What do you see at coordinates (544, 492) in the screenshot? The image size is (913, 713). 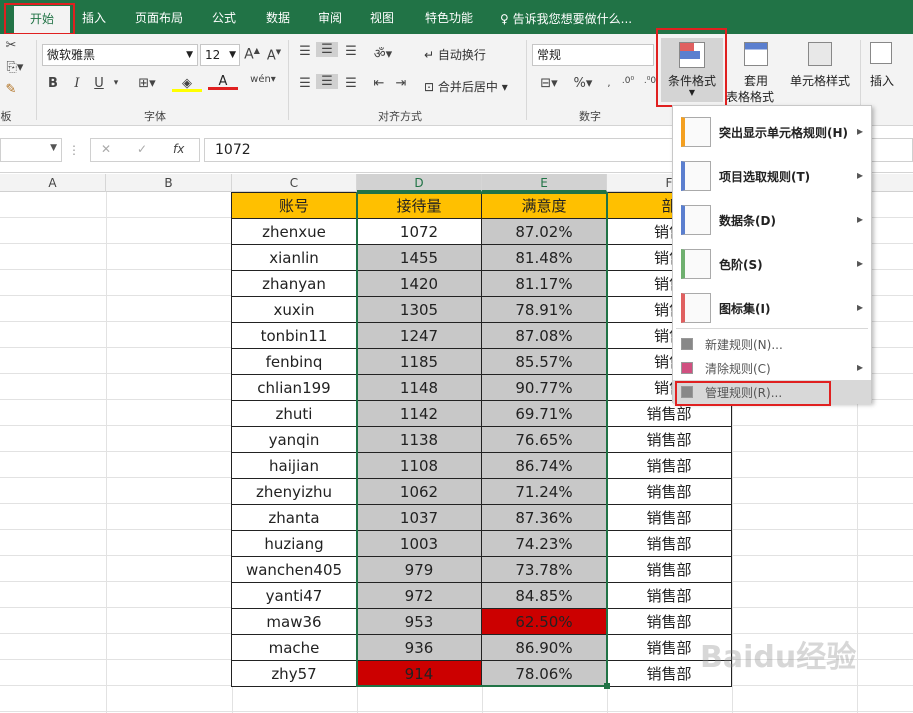 I see `table-cell-e: 71.24%` at bounding box center [544, 492].